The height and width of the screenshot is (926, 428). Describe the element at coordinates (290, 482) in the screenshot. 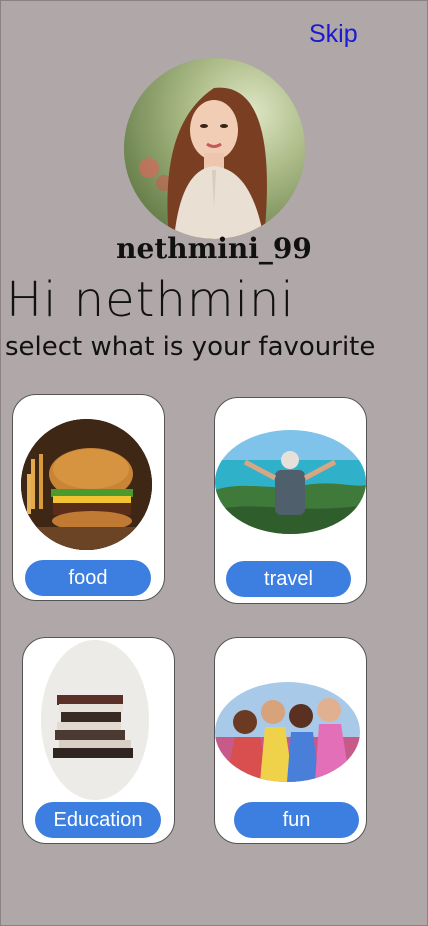

I see `traveler-photo-icon` at that location.